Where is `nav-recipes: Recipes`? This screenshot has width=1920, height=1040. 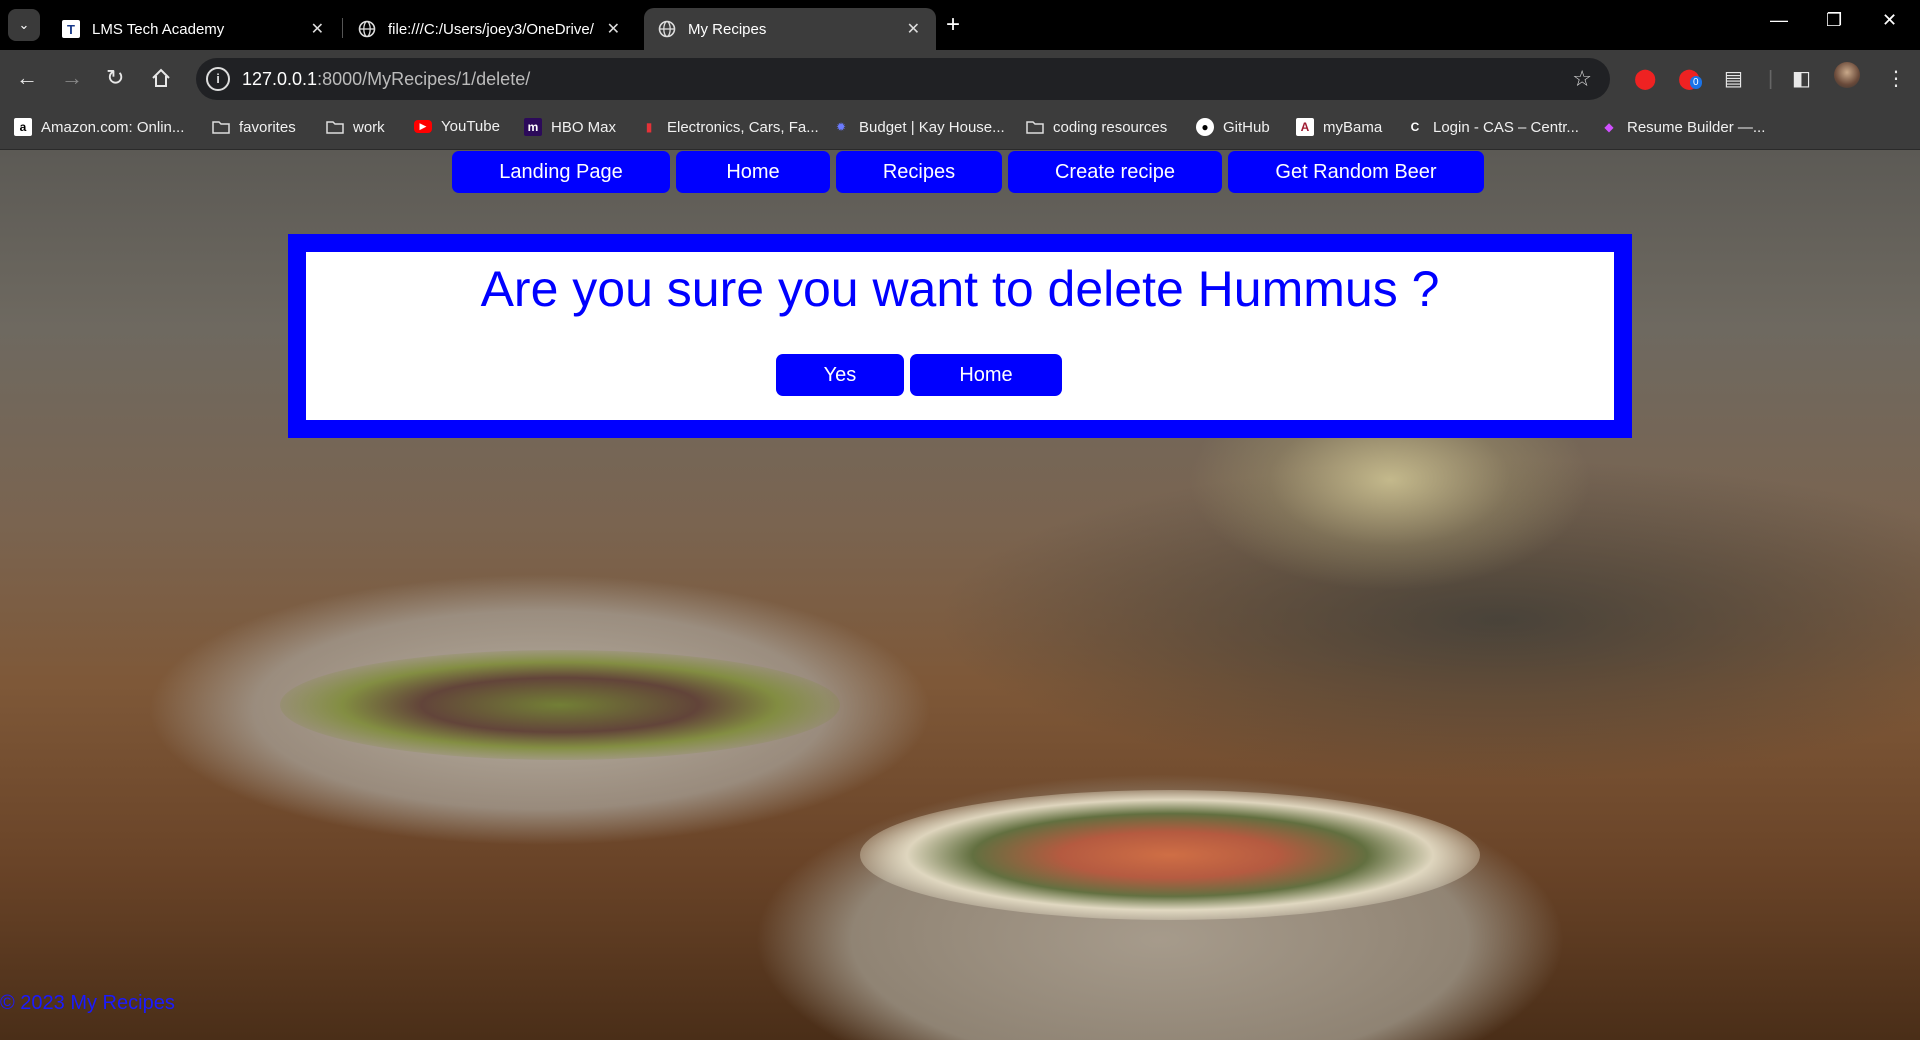 nav-recipes: Recipes is located at coordinates (919, 172).